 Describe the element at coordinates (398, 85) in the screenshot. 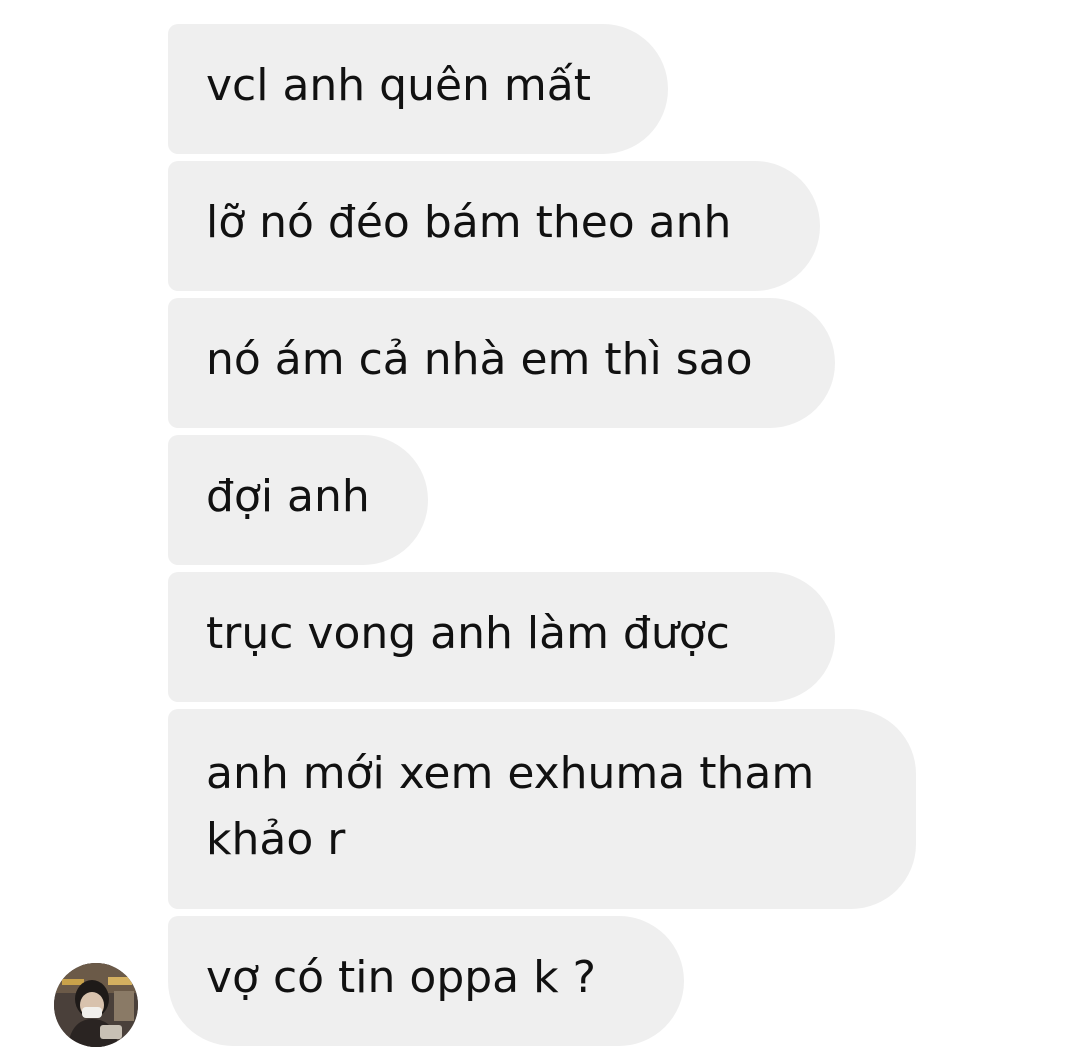

I see `message-text: vcl anh quên mất` at that location.